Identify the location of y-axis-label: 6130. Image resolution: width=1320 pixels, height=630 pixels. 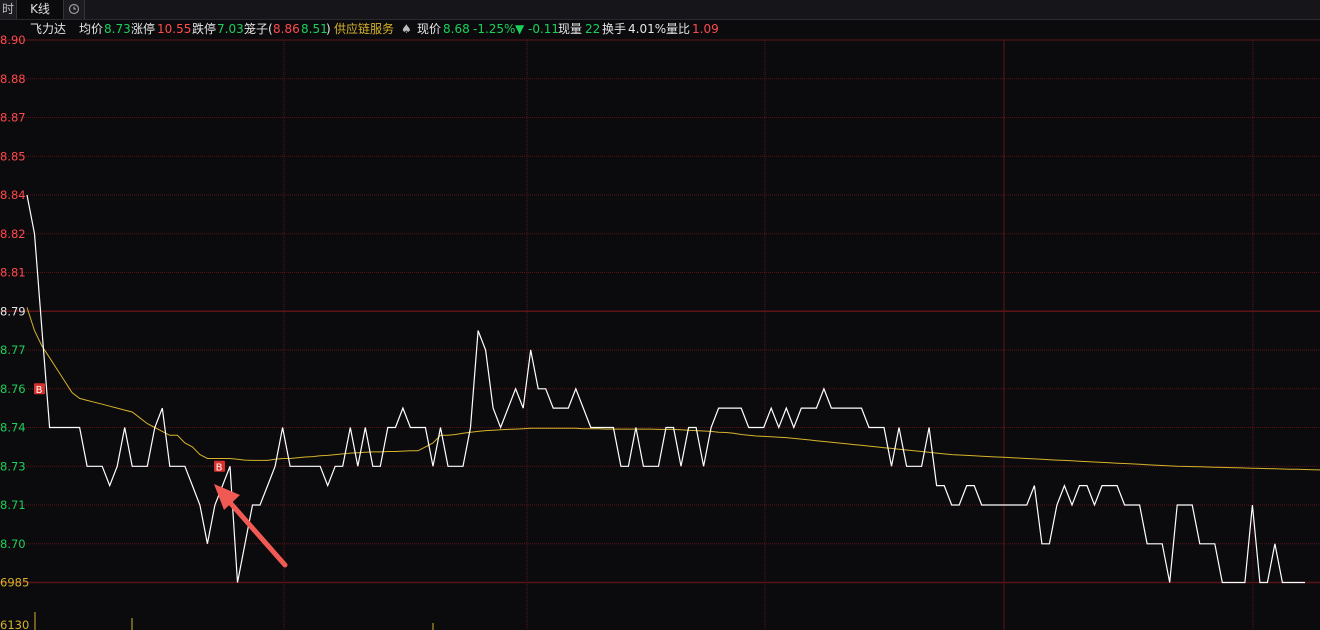
(14, 624).